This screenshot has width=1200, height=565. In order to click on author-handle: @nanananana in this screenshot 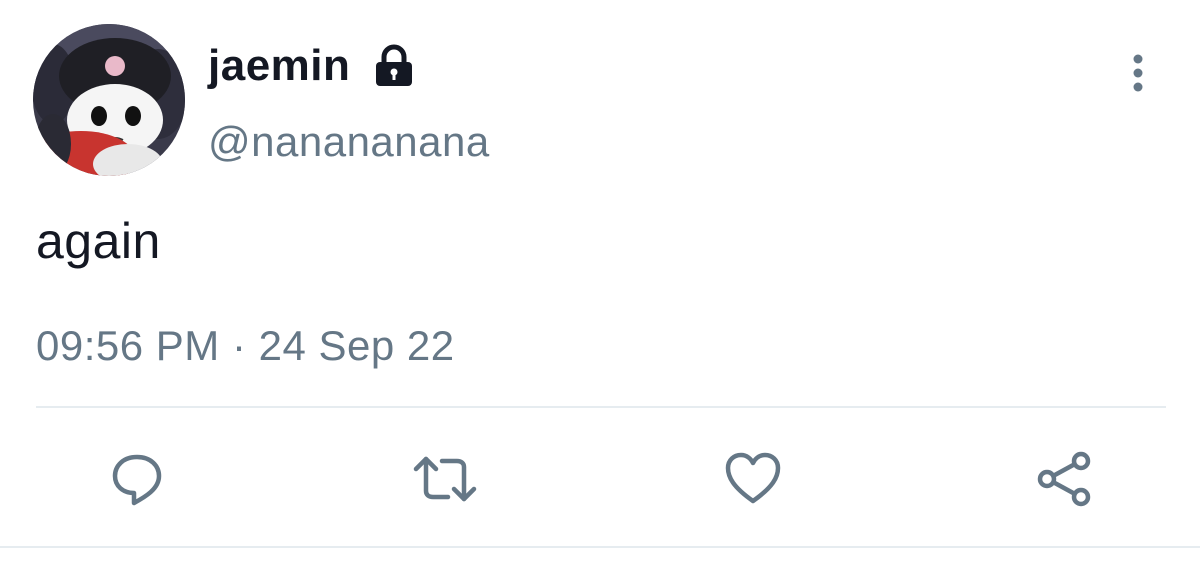, I will do `click(349, 142)`.